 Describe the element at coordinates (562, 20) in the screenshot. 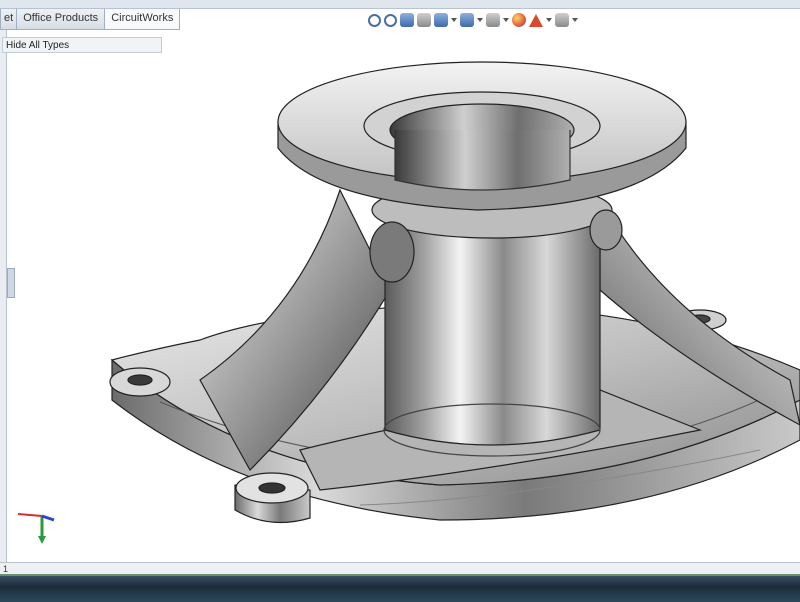

I see `view-settings-icon` at that location.